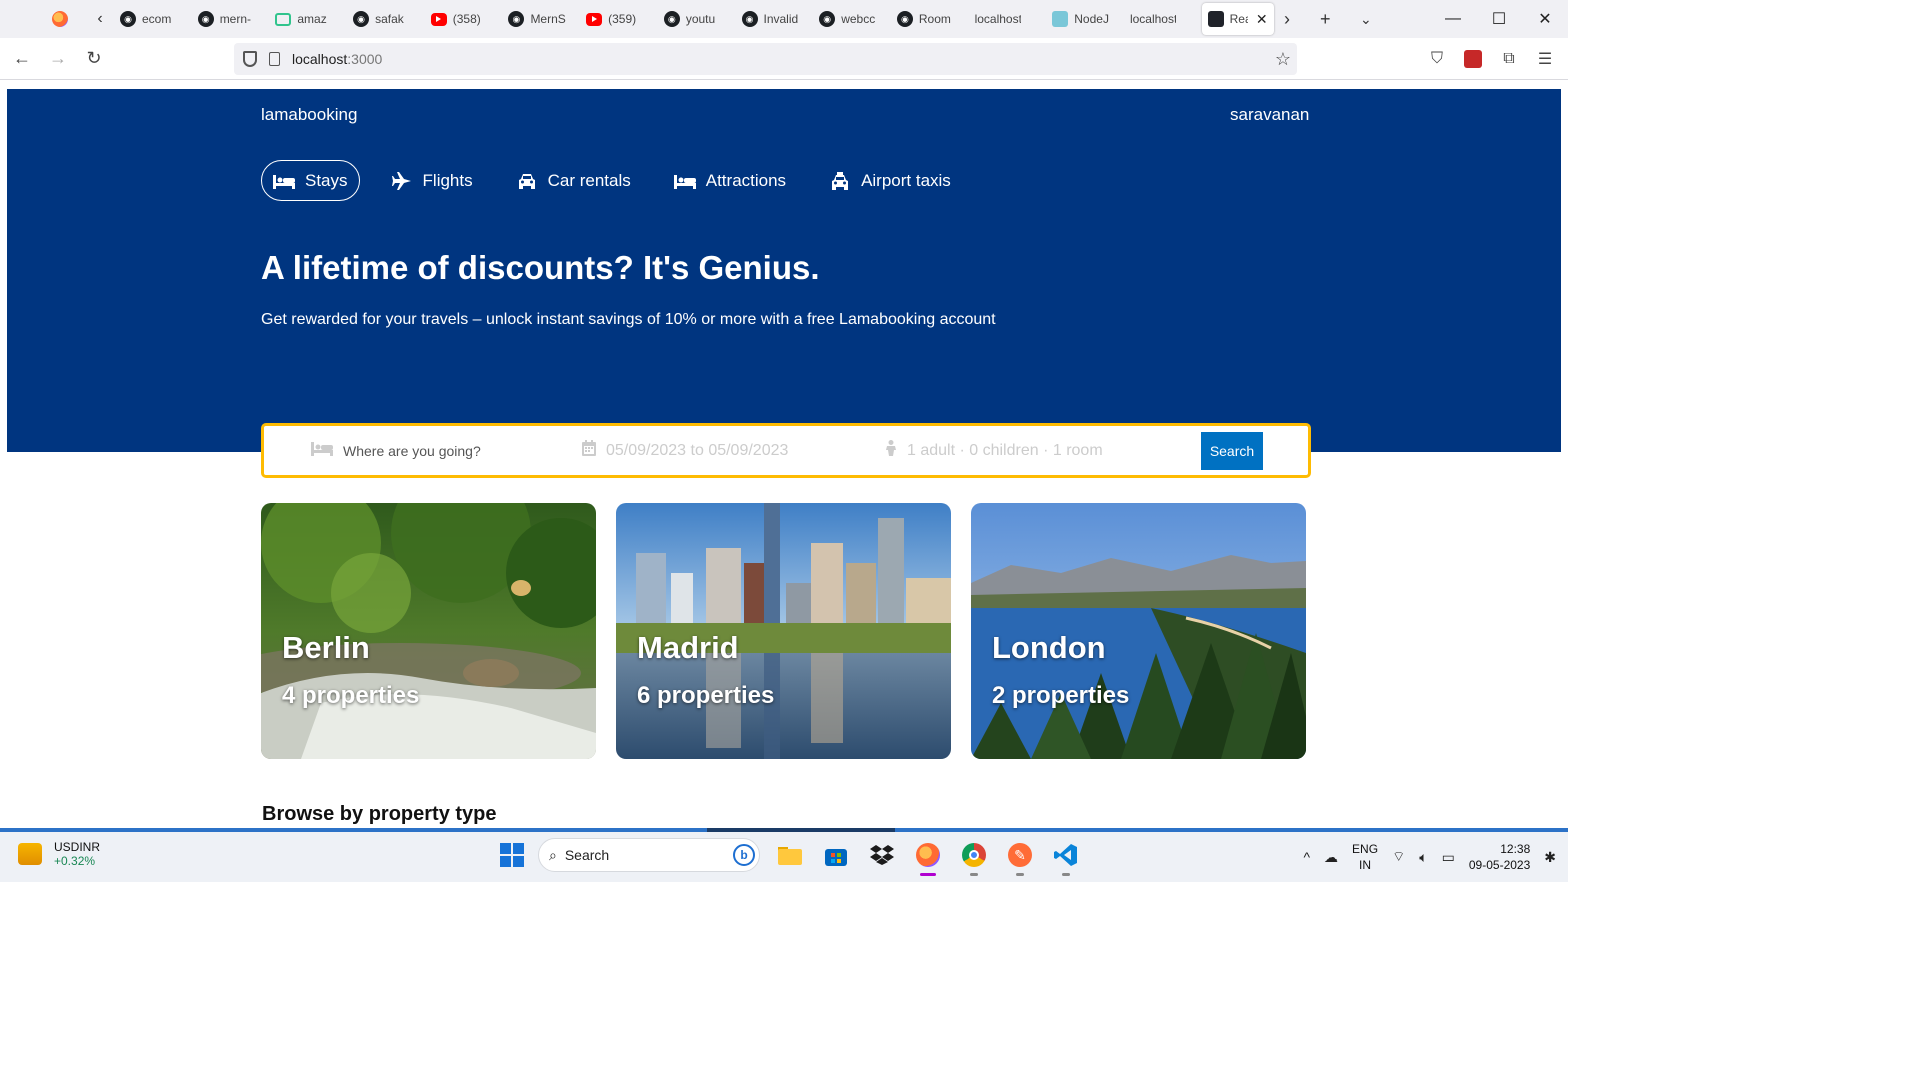 This screenshot has height=1080, width=1920. Describe the element at coordinates (790, 855) in the screenshot. I see `file-explorer-icon` at that location.